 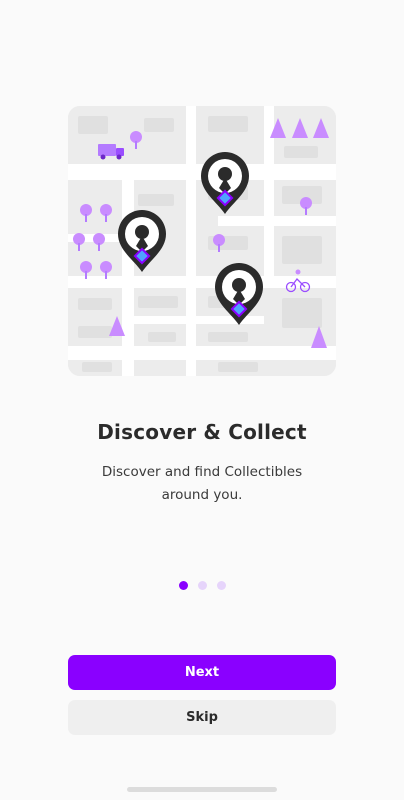 What do you see at coordinates (202, 717) in the screenshot?
I see `skip-button: Skip` at bounding box center [202, 717].